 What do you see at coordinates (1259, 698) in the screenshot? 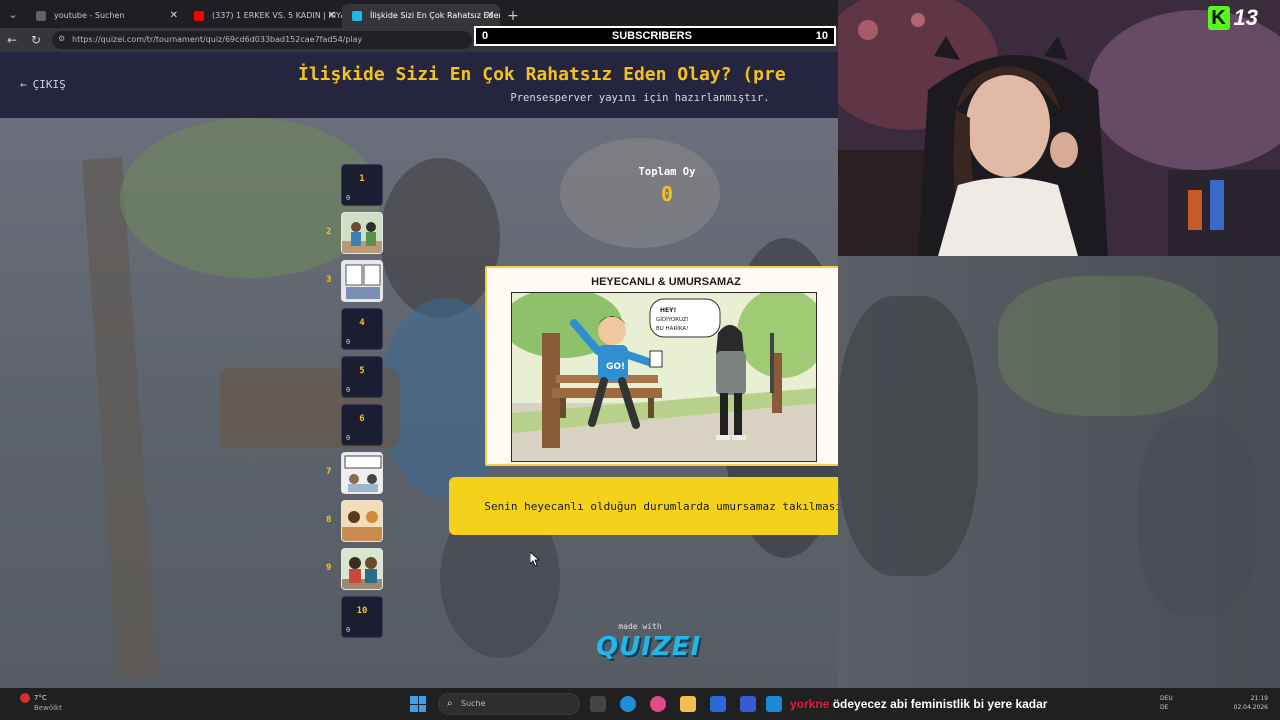
I see `clock-time: 21:19` at bounding box center [1259, 698].